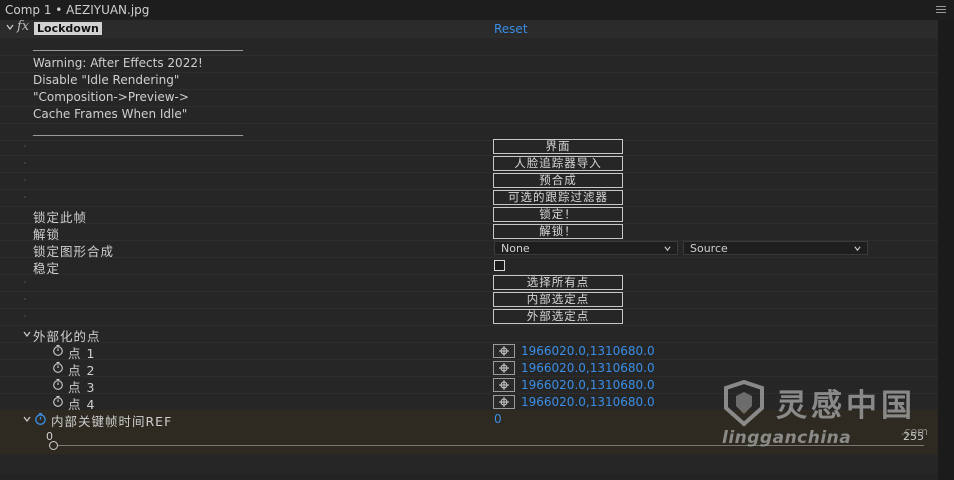 This screenshot has width=954, height=480. Describe the element at coordinates (558, 197) in the screenshot. I see `optional-track-filter-button: 可选的跟踪过滤器` at that location.